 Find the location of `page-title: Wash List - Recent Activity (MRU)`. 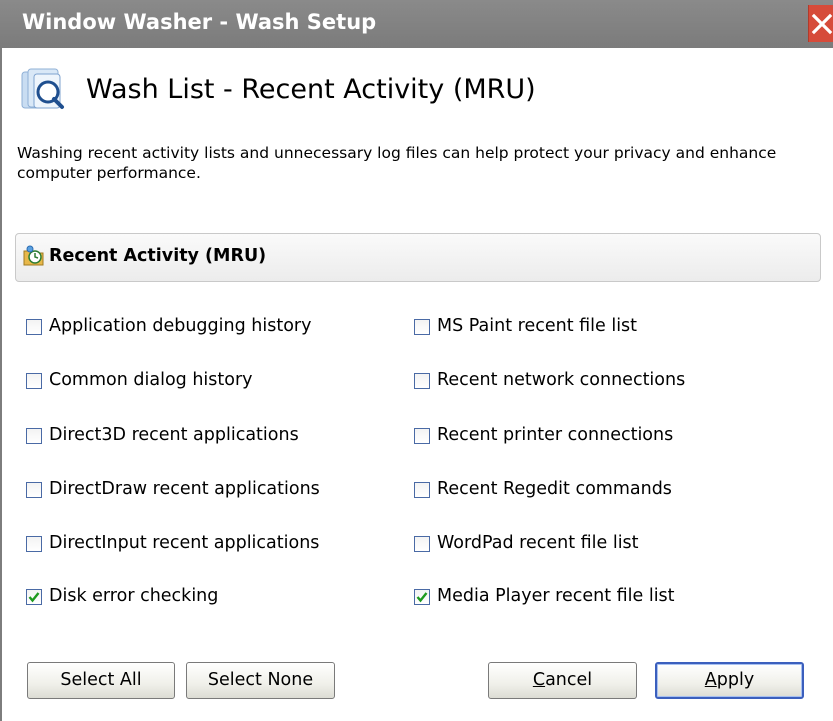

page-title: Wash List - Recent Activity (MRU) is located at coordinates (311, 89).